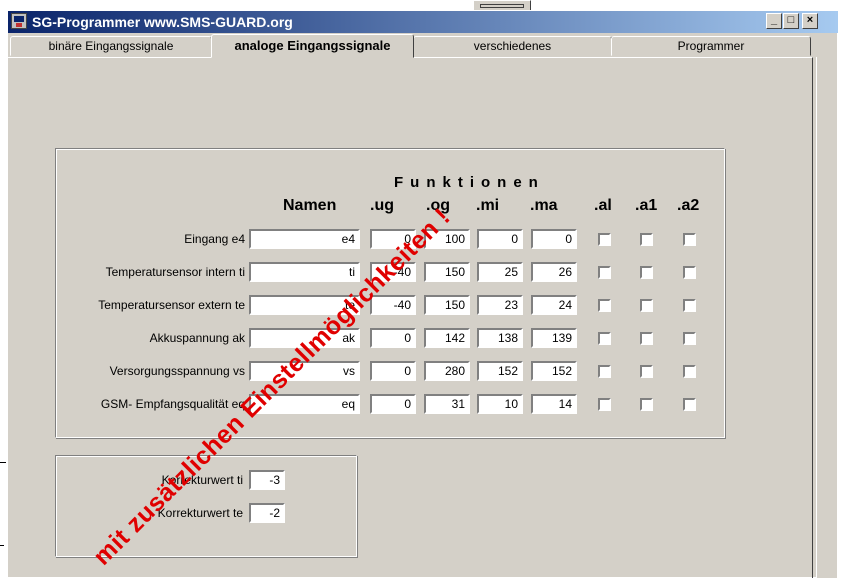 The height and width of the screenshot is (578, 845). Describe the element at coordinates (304, 239) in the screenshot. I see `name-field: e4` at that location.